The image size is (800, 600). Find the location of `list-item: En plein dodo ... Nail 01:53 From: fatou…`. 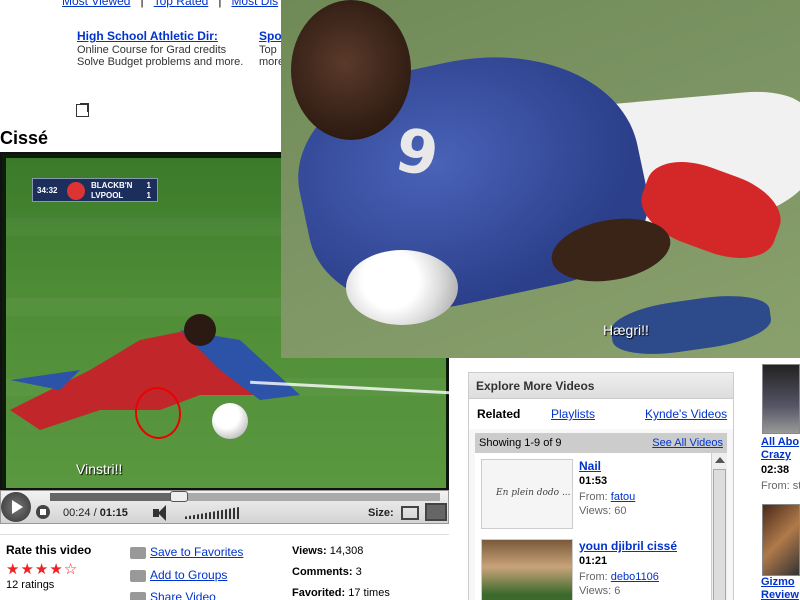

list-item: En plein dodo ... Nail 01:53 From: fatou… is located at coordinates (594, 494).